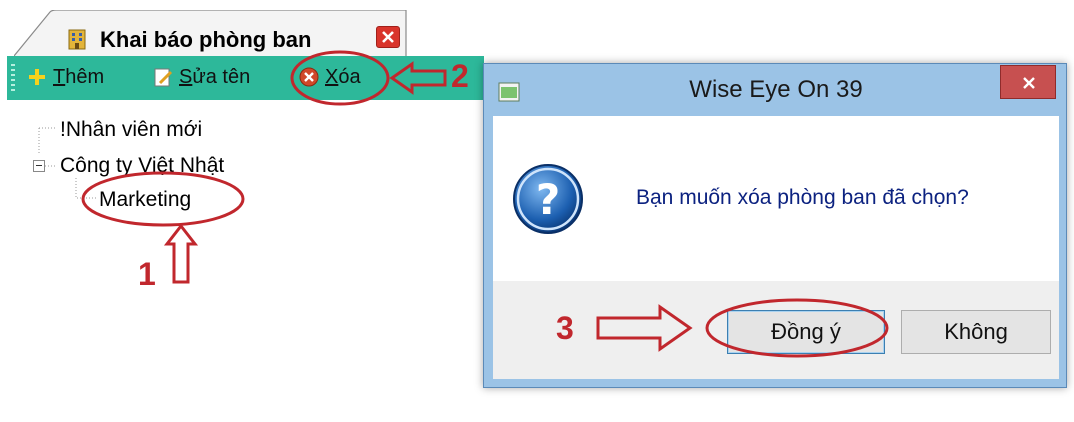 The image size is (1074, 422). Describe the element at coordinates (147, 274) in the screenshot. I see `annotation-step-1: 1` at that location.